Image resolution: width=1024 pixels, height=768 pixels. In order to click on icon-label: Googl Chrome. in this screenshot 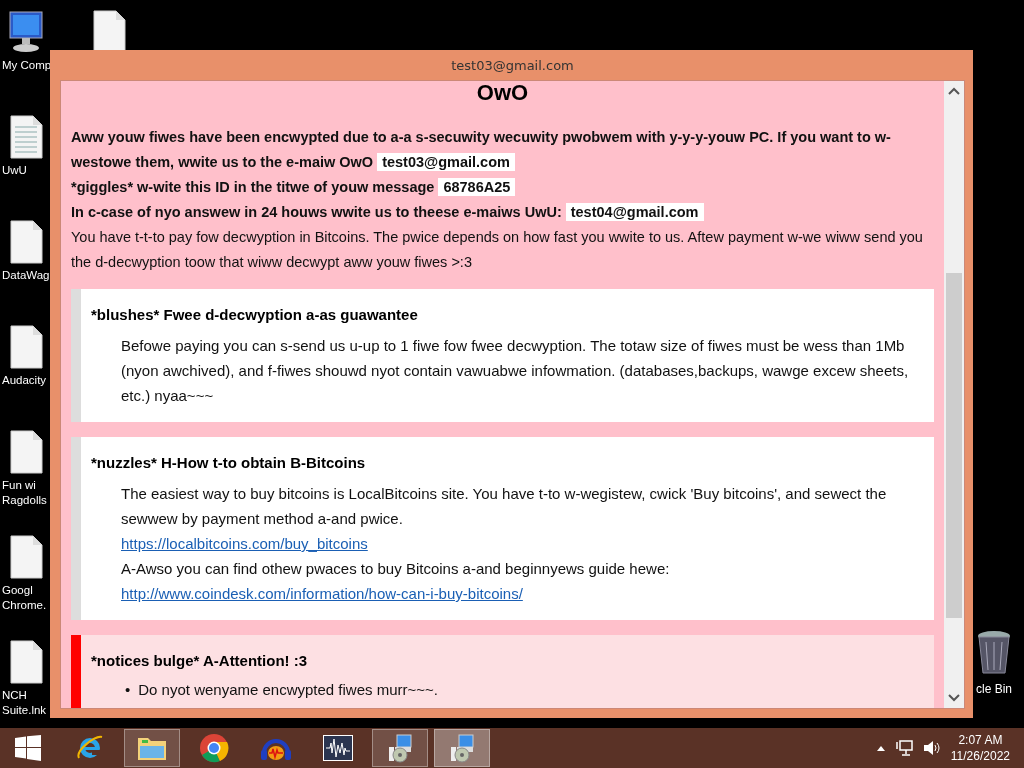, I will do `click(26, 598)`.